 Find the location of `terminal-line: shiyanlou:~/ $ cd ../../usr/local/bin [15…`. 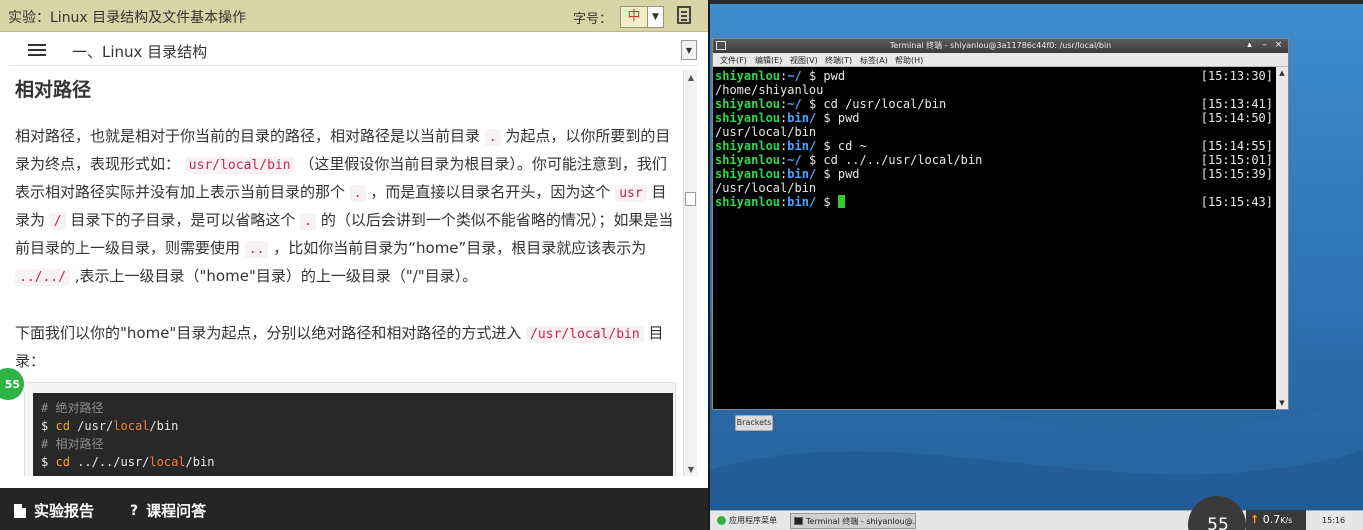

terminal-line: shiyanlou:~/ $ cd ../../usr/local/bin [15… is located at coordinates (994, 160).